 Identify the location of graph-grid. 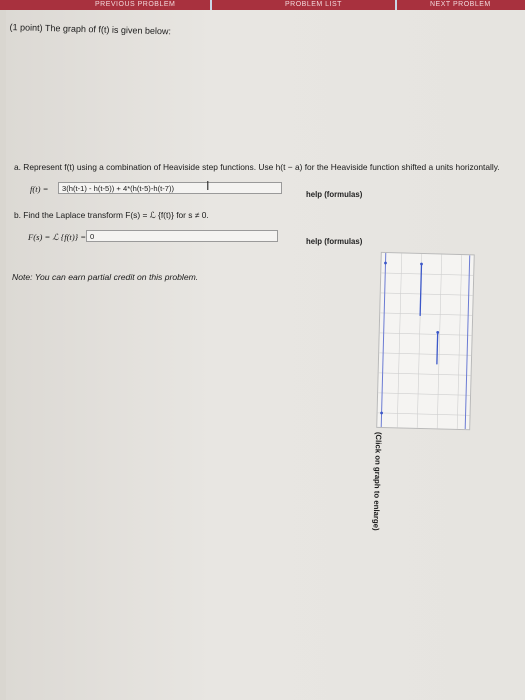
(425, 341).